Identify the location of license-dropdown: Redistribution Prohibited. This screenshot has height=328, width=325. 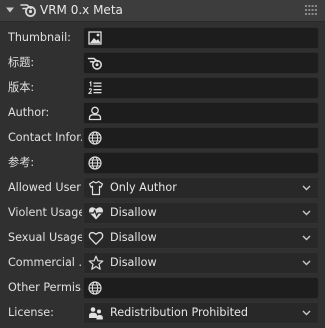
(201, 313).